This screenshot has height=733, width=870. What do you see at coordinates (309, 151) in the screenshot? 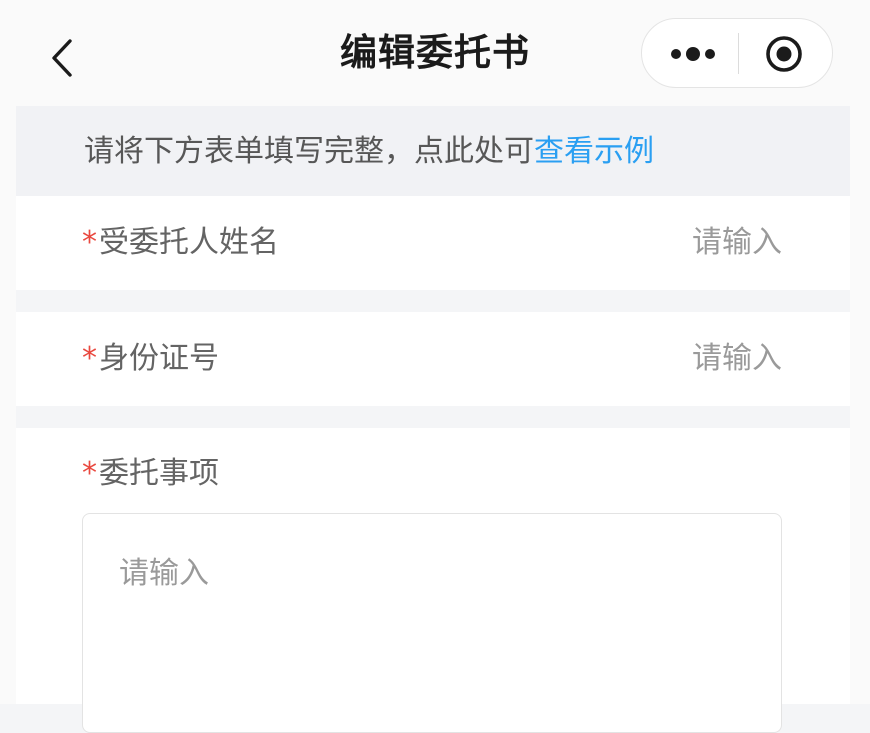
I see `tip-message: 请将下方表单填写完整，点此处可` at bounding box center [309, 151].